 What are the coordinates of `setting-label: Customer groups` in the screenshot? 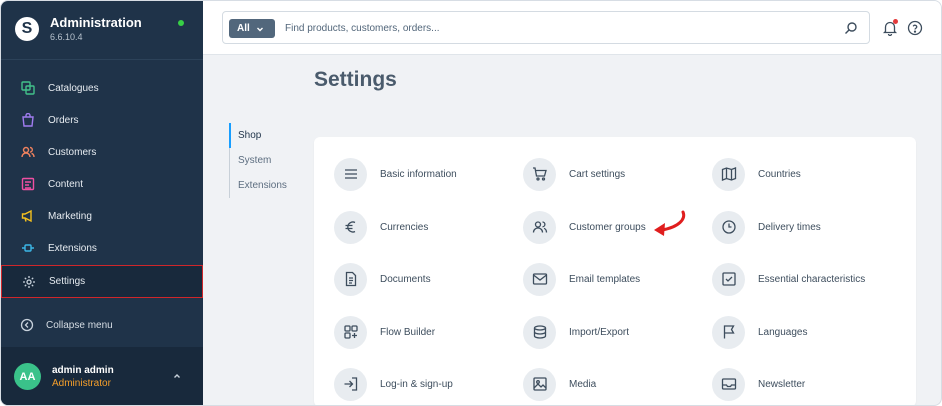 It's located at (607, 227).